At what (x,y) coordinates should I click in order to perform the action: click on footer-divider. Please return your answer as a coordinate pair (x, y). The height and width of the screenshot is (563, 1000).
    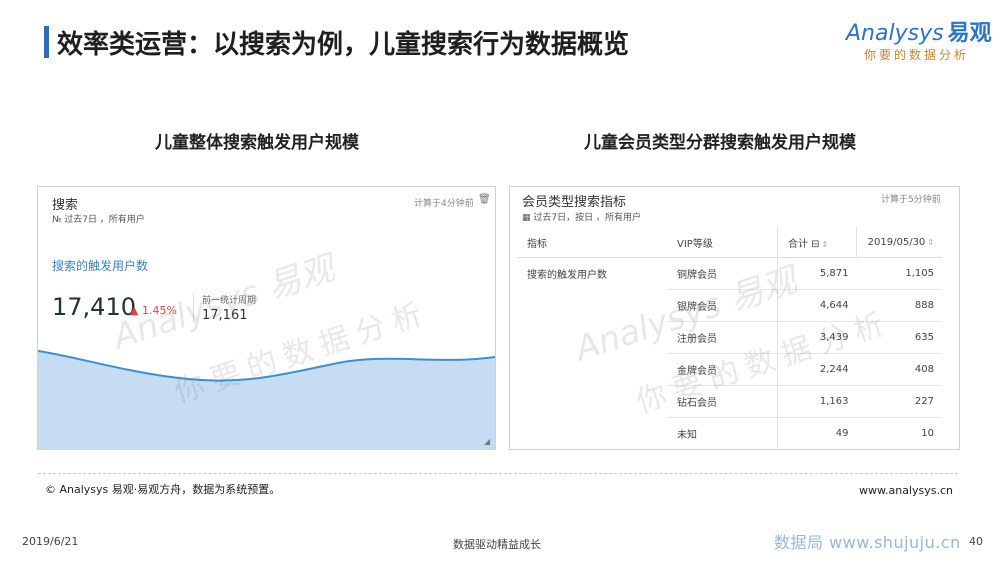
    Looking at the image, I should click on (498, 473).